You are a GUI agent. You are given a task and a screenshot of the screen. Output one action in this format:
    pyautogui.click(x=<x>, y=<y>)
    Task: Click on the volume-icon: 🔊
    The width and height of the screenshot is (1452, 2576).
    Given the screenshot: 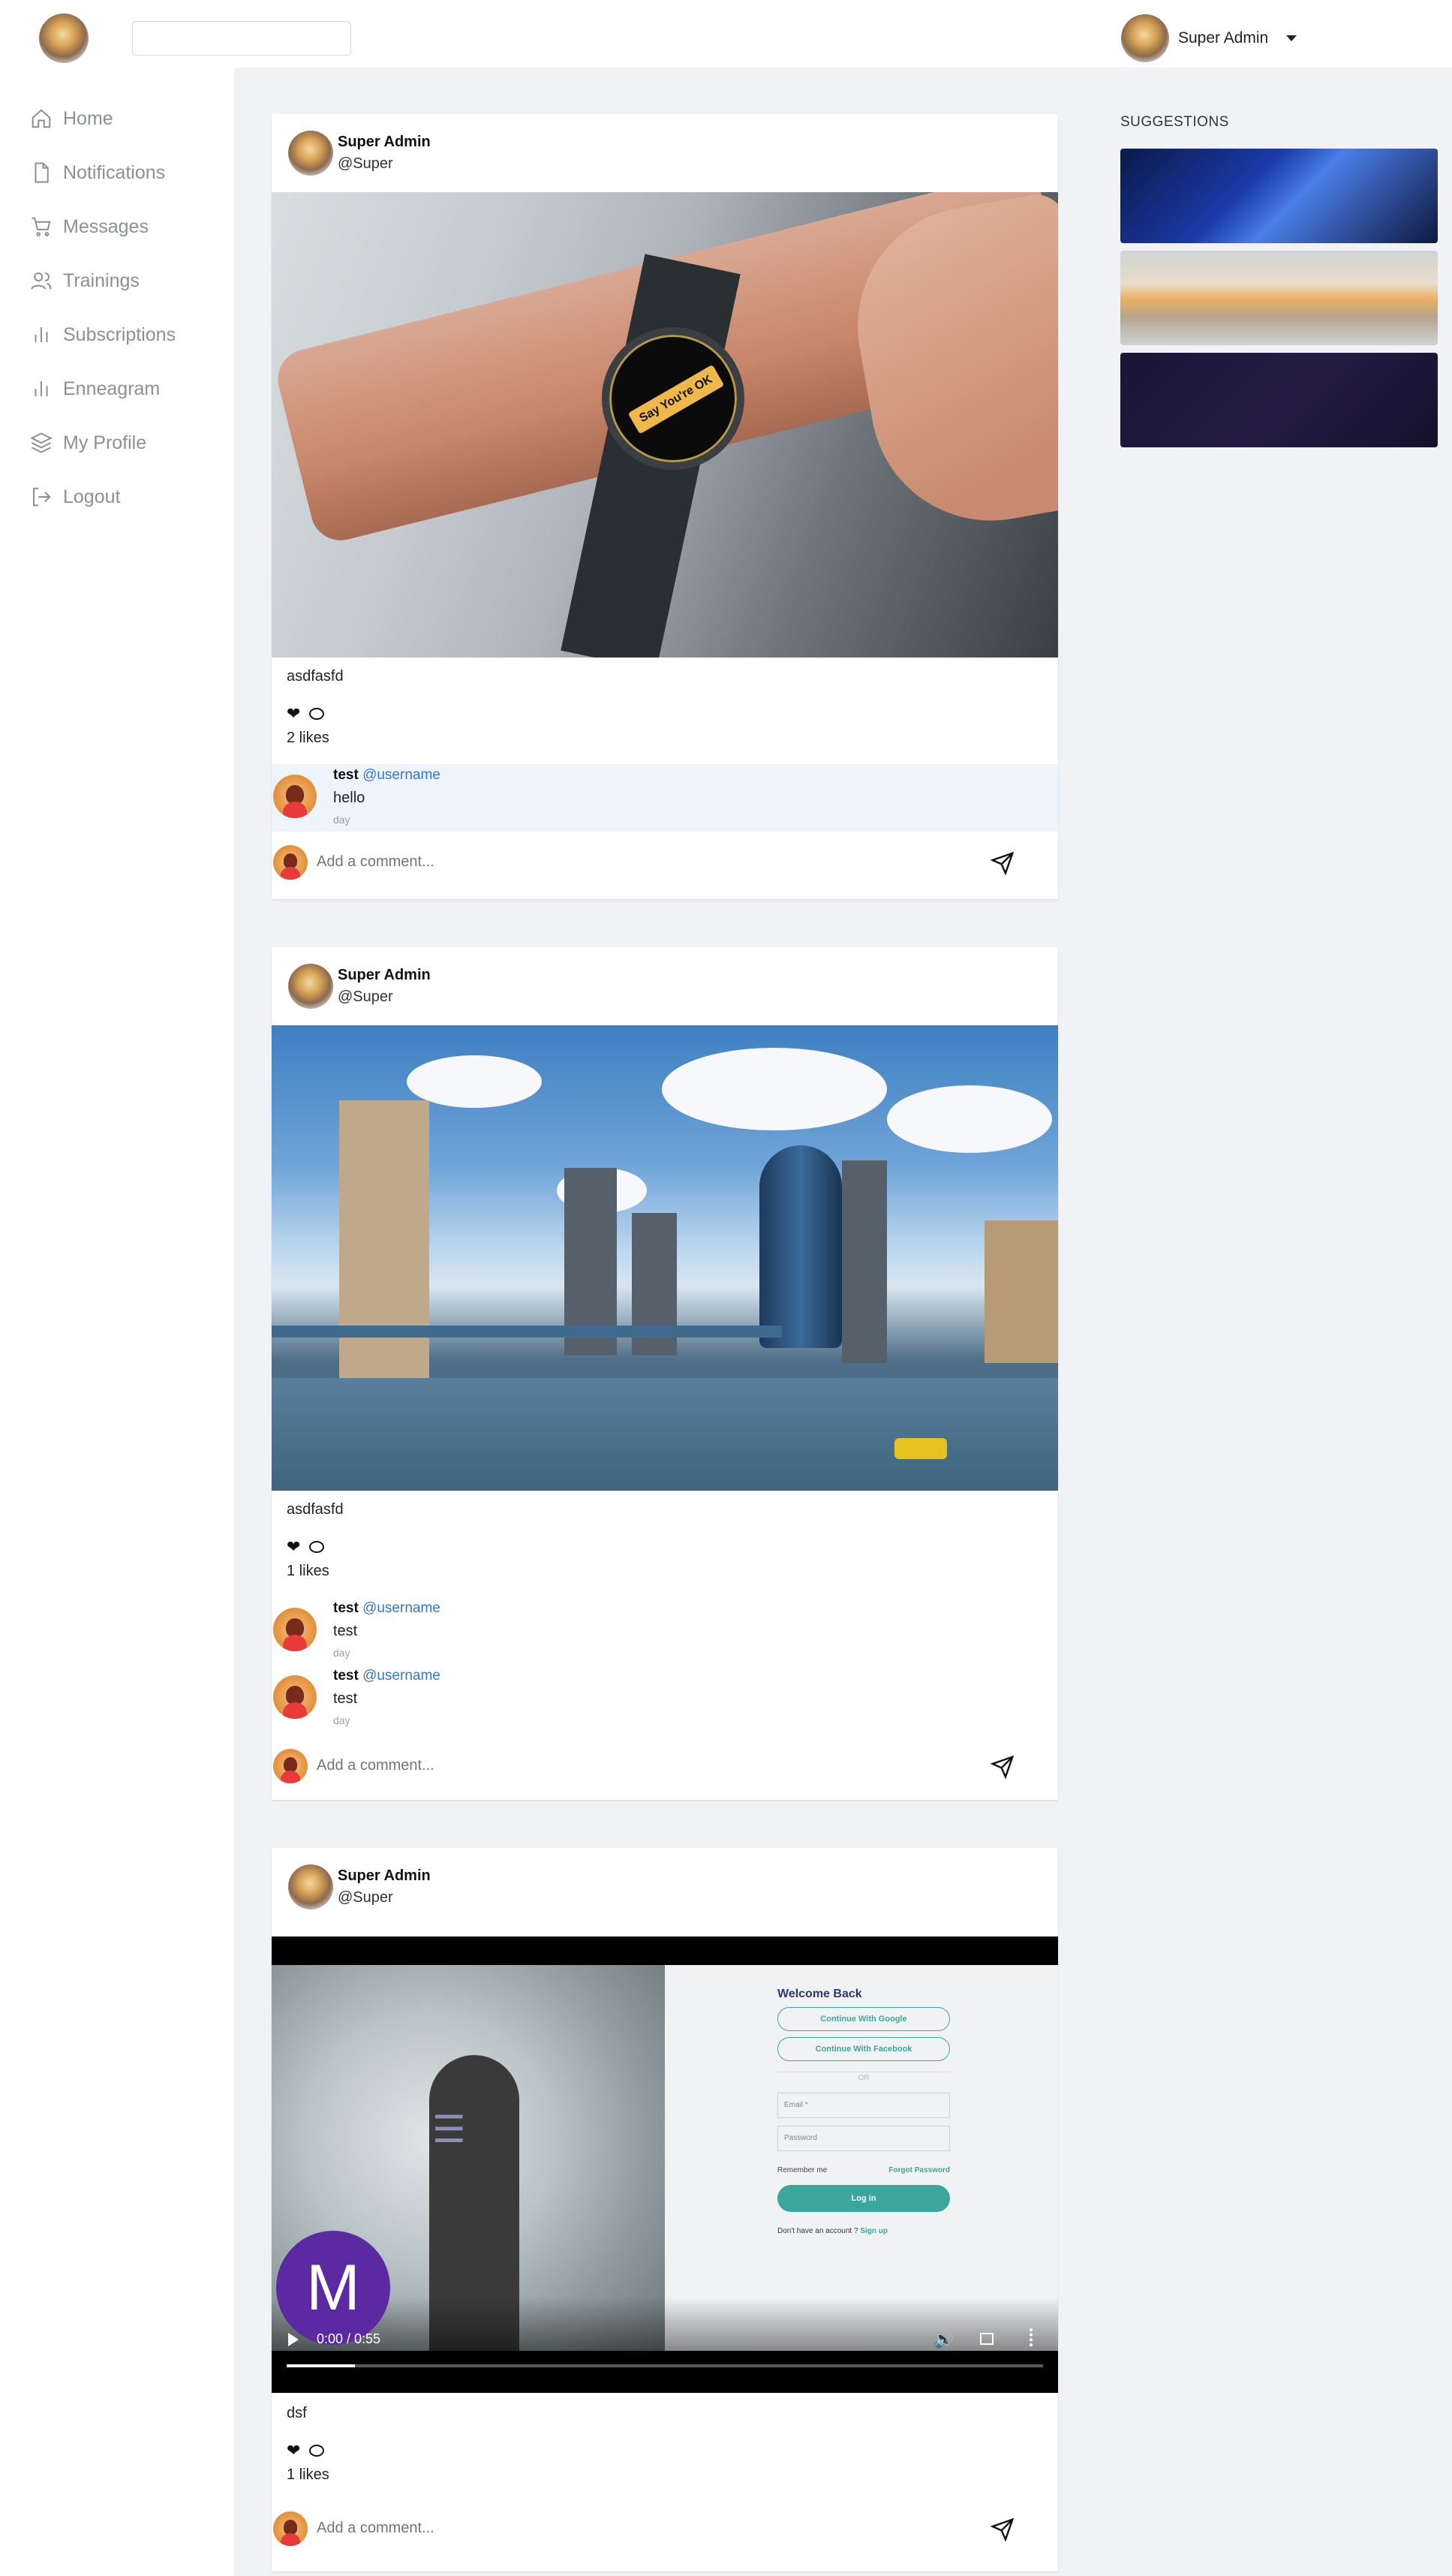 What is the action you would take?
    pyautogui.click(x=943, y=2339)
    